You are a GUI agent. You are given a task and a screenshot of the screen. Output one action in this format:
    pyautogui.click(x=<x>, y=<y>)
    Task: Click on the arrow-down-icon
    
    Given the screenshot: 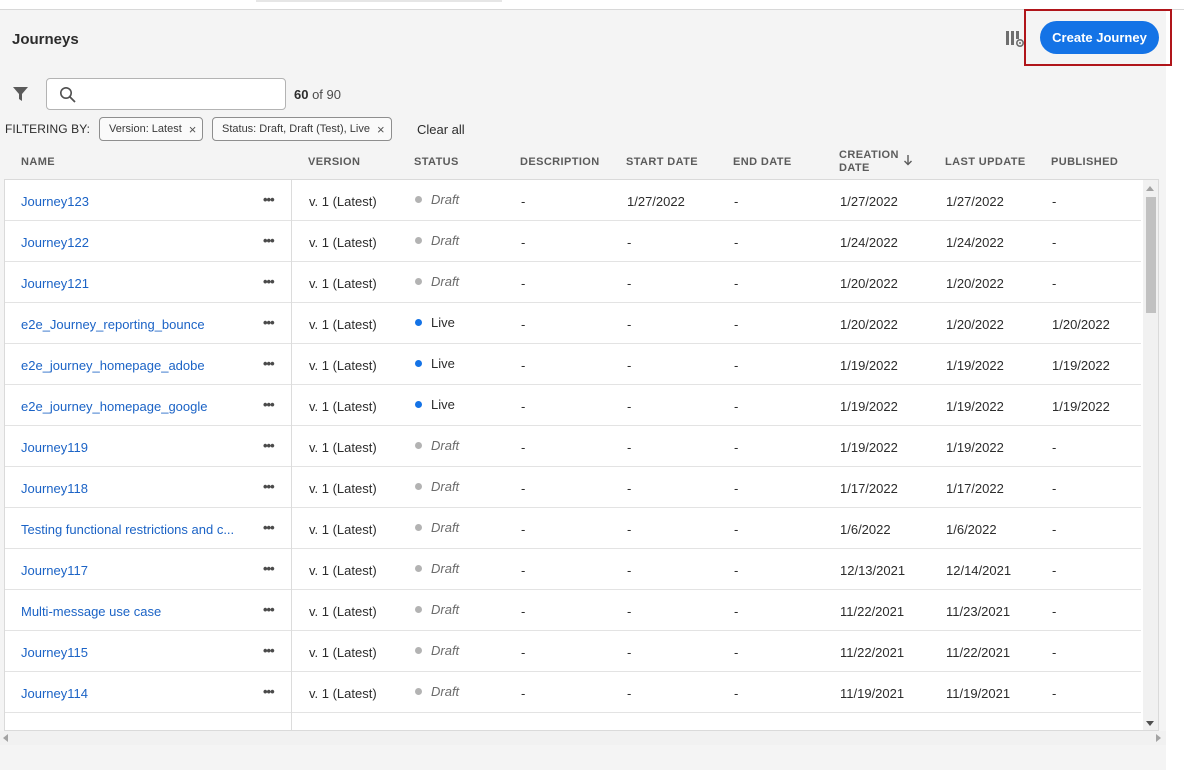 What is the action you would take?
    pyautogui.click(x=908, y=160)
    